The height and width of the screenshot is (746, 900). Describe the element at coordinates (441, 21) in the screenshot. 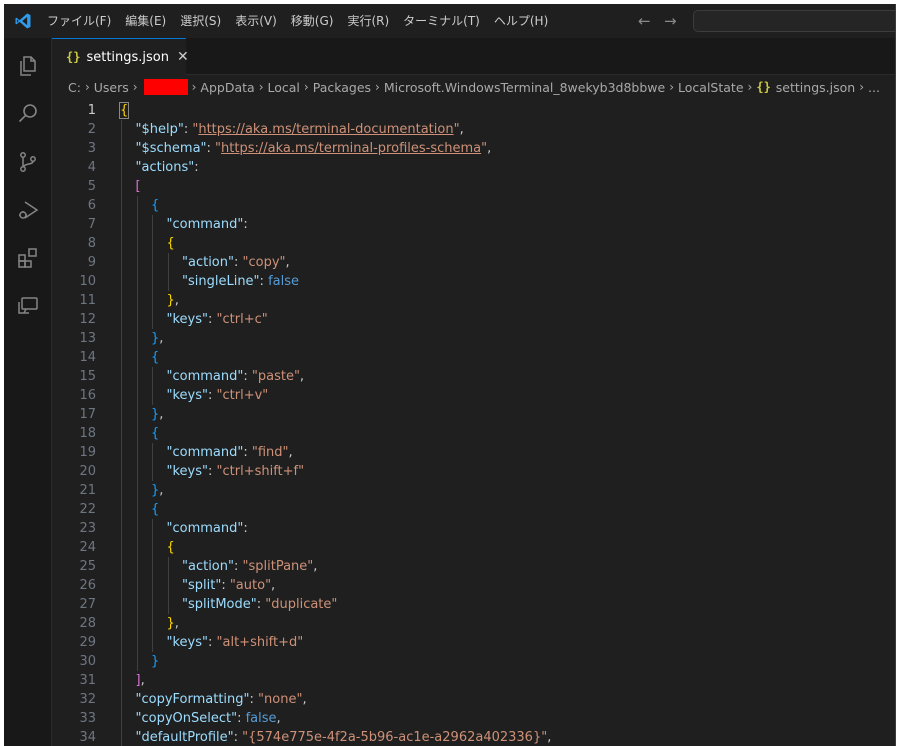

I see `menu-item: ターミナル(T)` at that location.